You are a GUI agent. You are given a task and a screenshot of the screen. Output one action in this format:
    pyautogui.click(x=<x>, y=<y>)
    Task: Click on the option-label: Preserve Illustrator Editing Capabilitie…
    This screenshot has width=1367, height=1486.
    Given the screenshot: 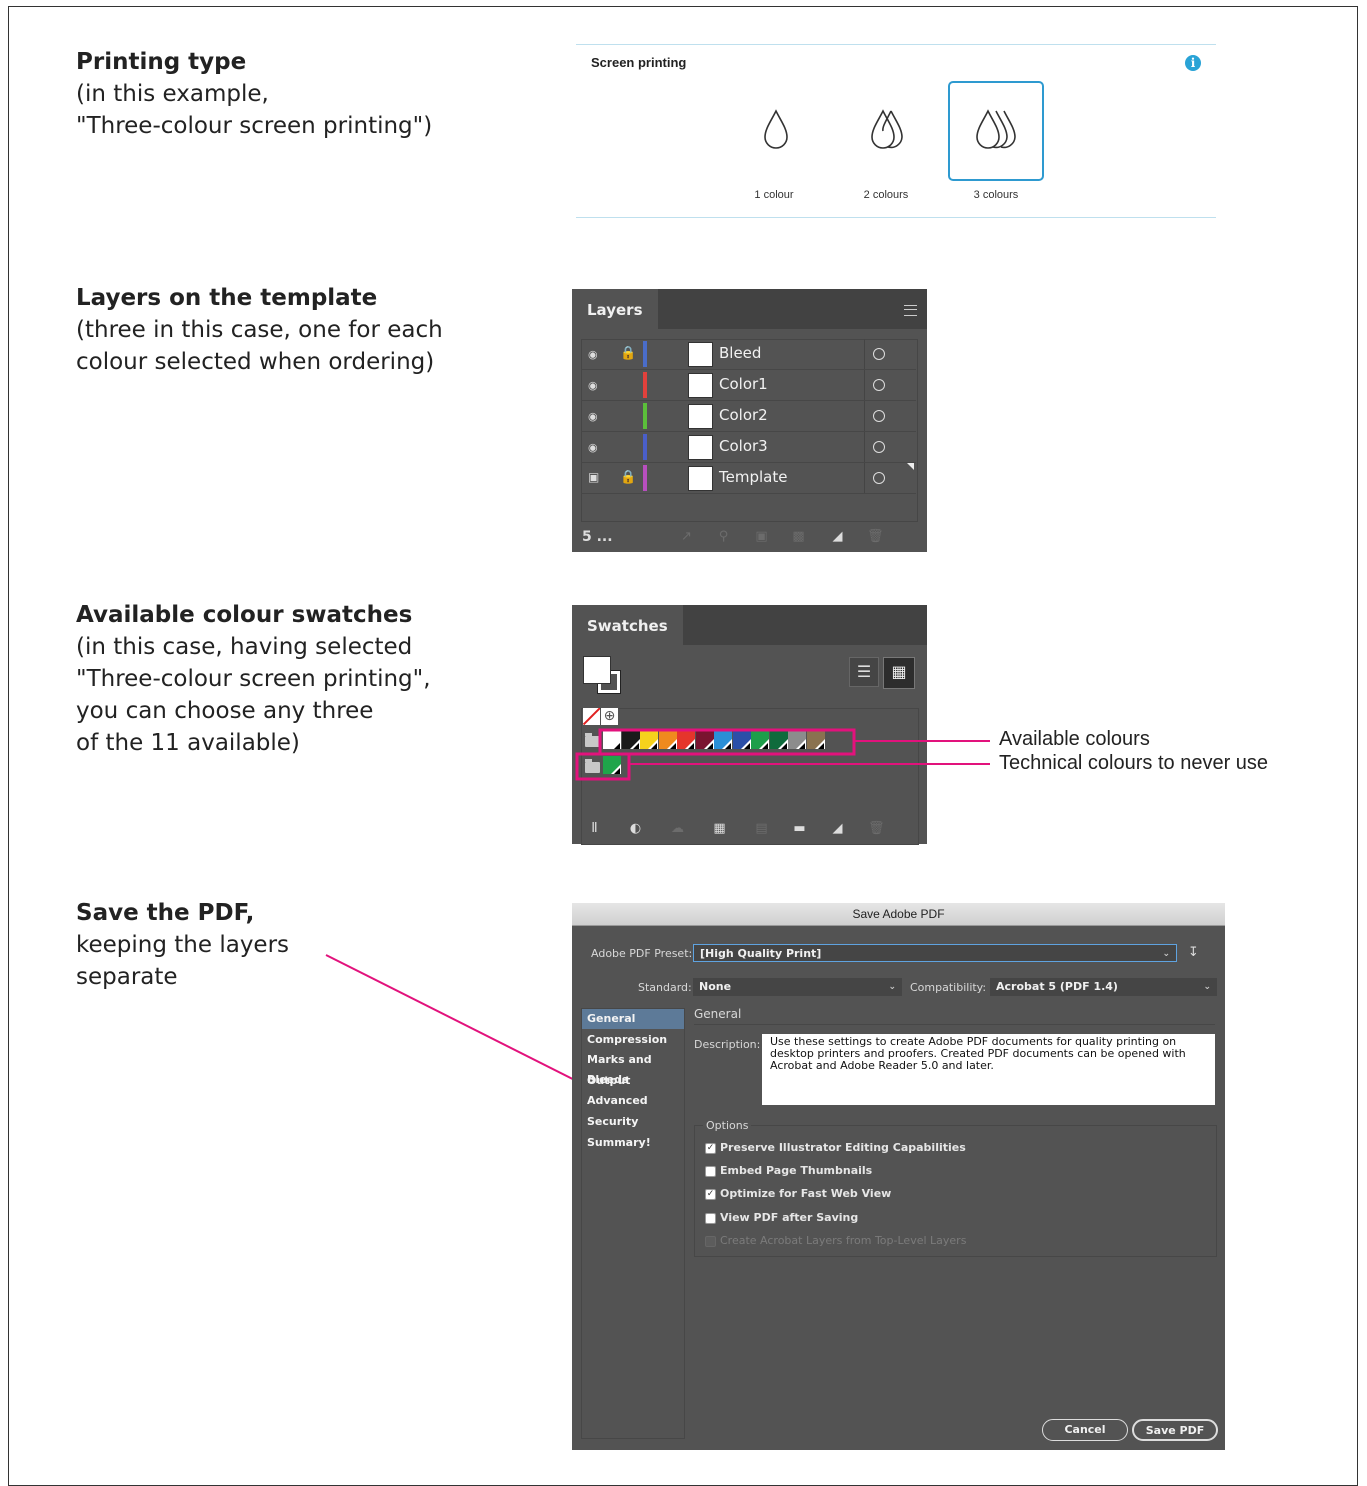 What is the action you would take?
    pyautogui.click(x=843, y=1147)
    